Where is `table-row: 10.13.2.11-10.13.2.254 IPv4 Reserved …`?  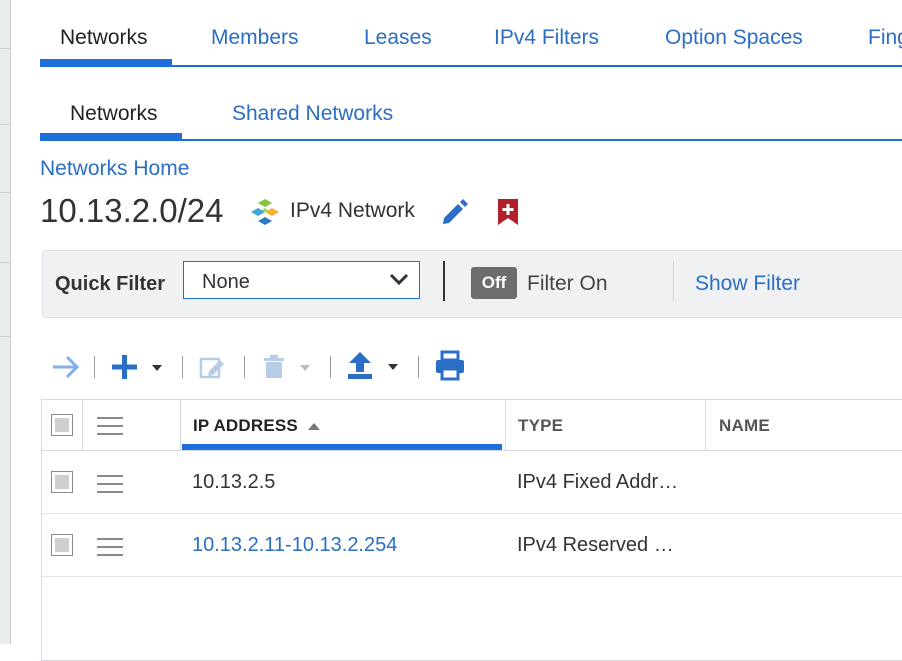 table-row: 10.13.2.11-10.13.2.254 IPv4 Reserved … is located at coordinates (472, 545).